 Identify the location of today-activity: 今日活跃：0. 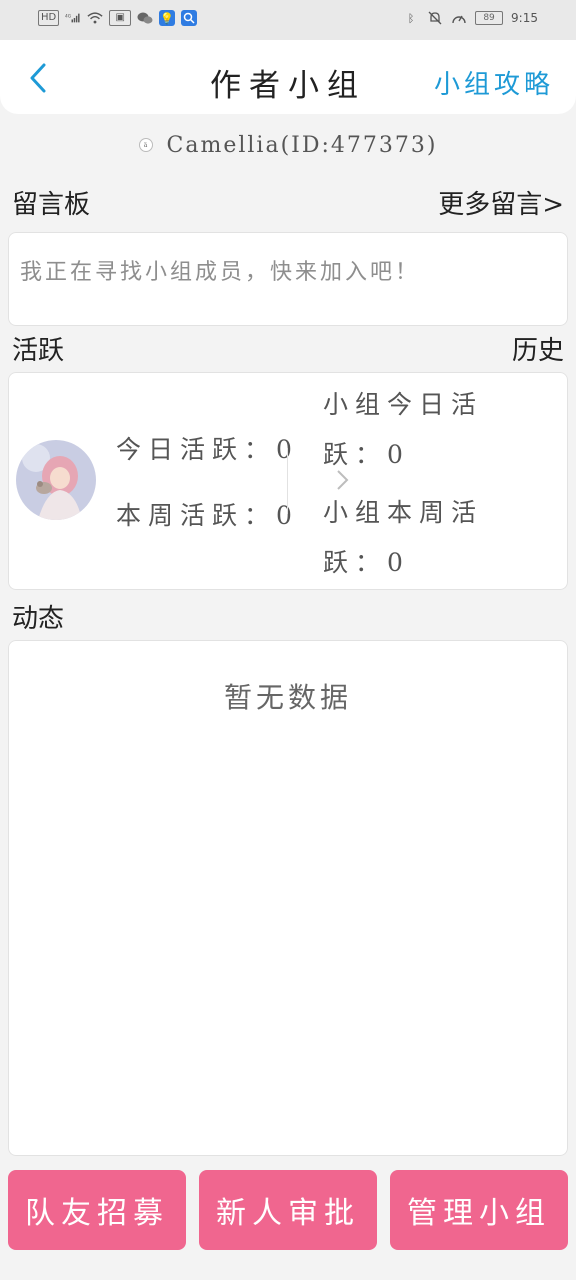
(207, 448).